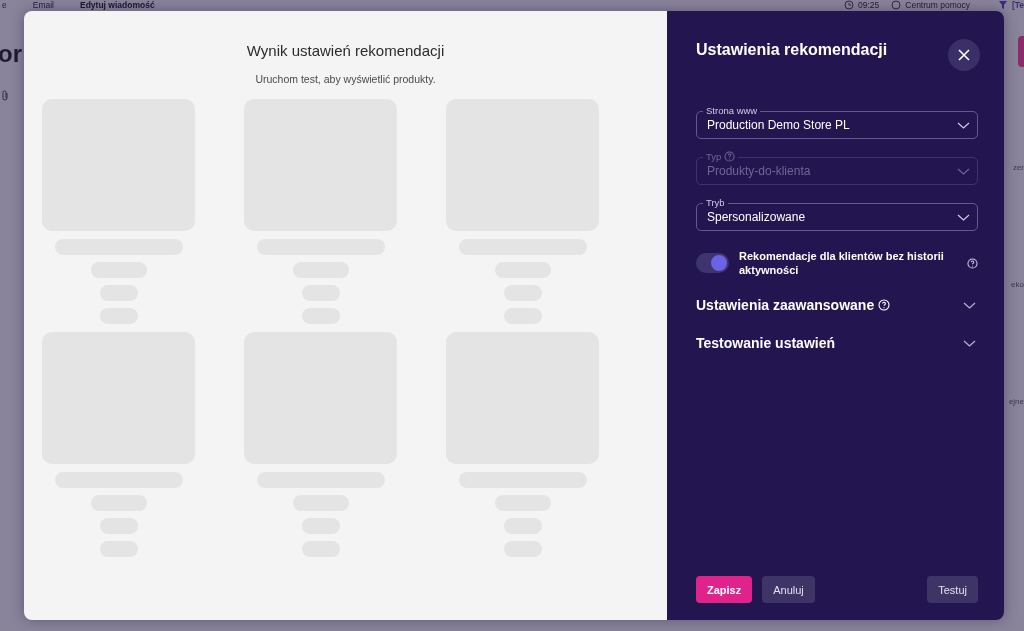 The image size is (1024, 631). What do you see at coordinates (43, 5) in the screenshot?
I see `breadcrumb-link: Email` at bounding box center [43, 5].